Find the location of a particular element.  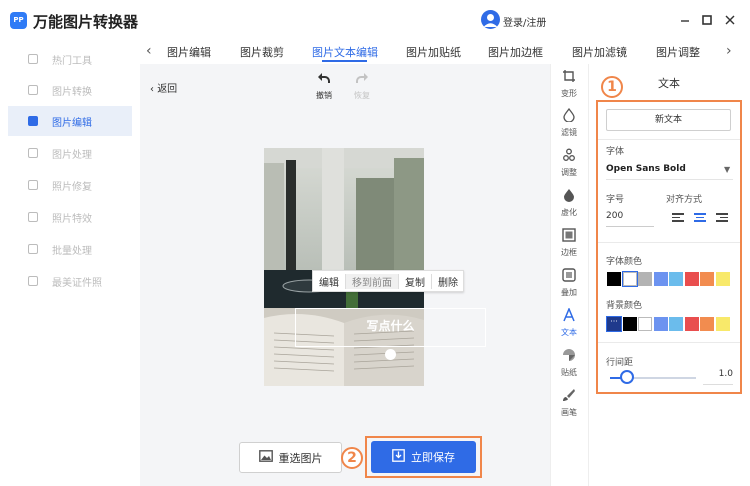

line-spacing-value: 1.0 is located at coordinates (718, 377).